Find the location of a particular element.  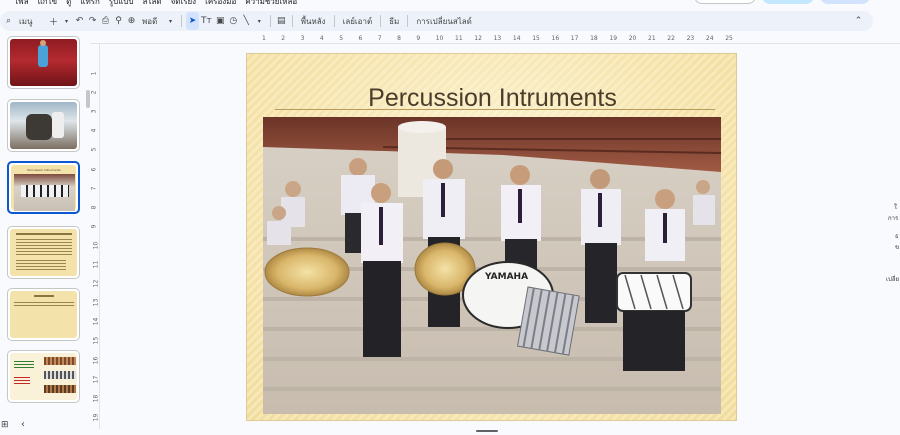

notes-drag-handle is located at coordinates (487, 431).